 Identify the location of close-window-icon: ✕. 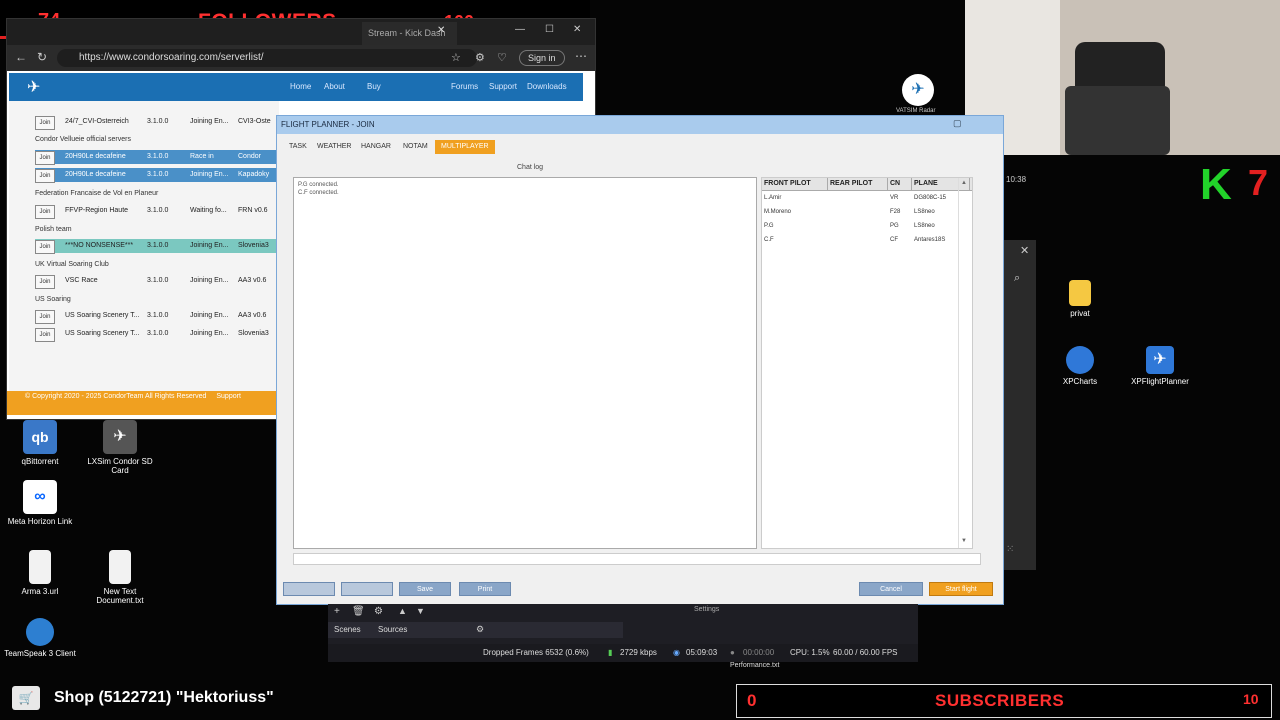
(577, 29).